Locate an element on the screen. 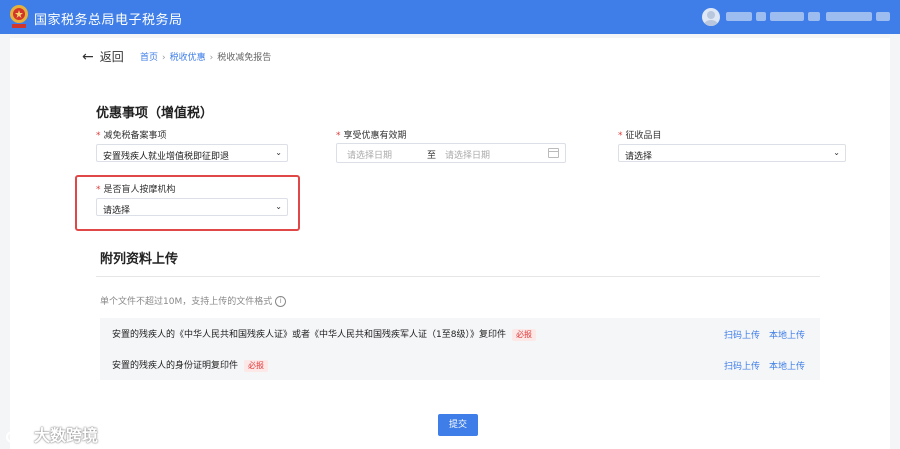 The height and width of the screenshot is (449, 900). valid-period-range: 请选择日期 至 请选择日期 is located at coordinates (451, 153).